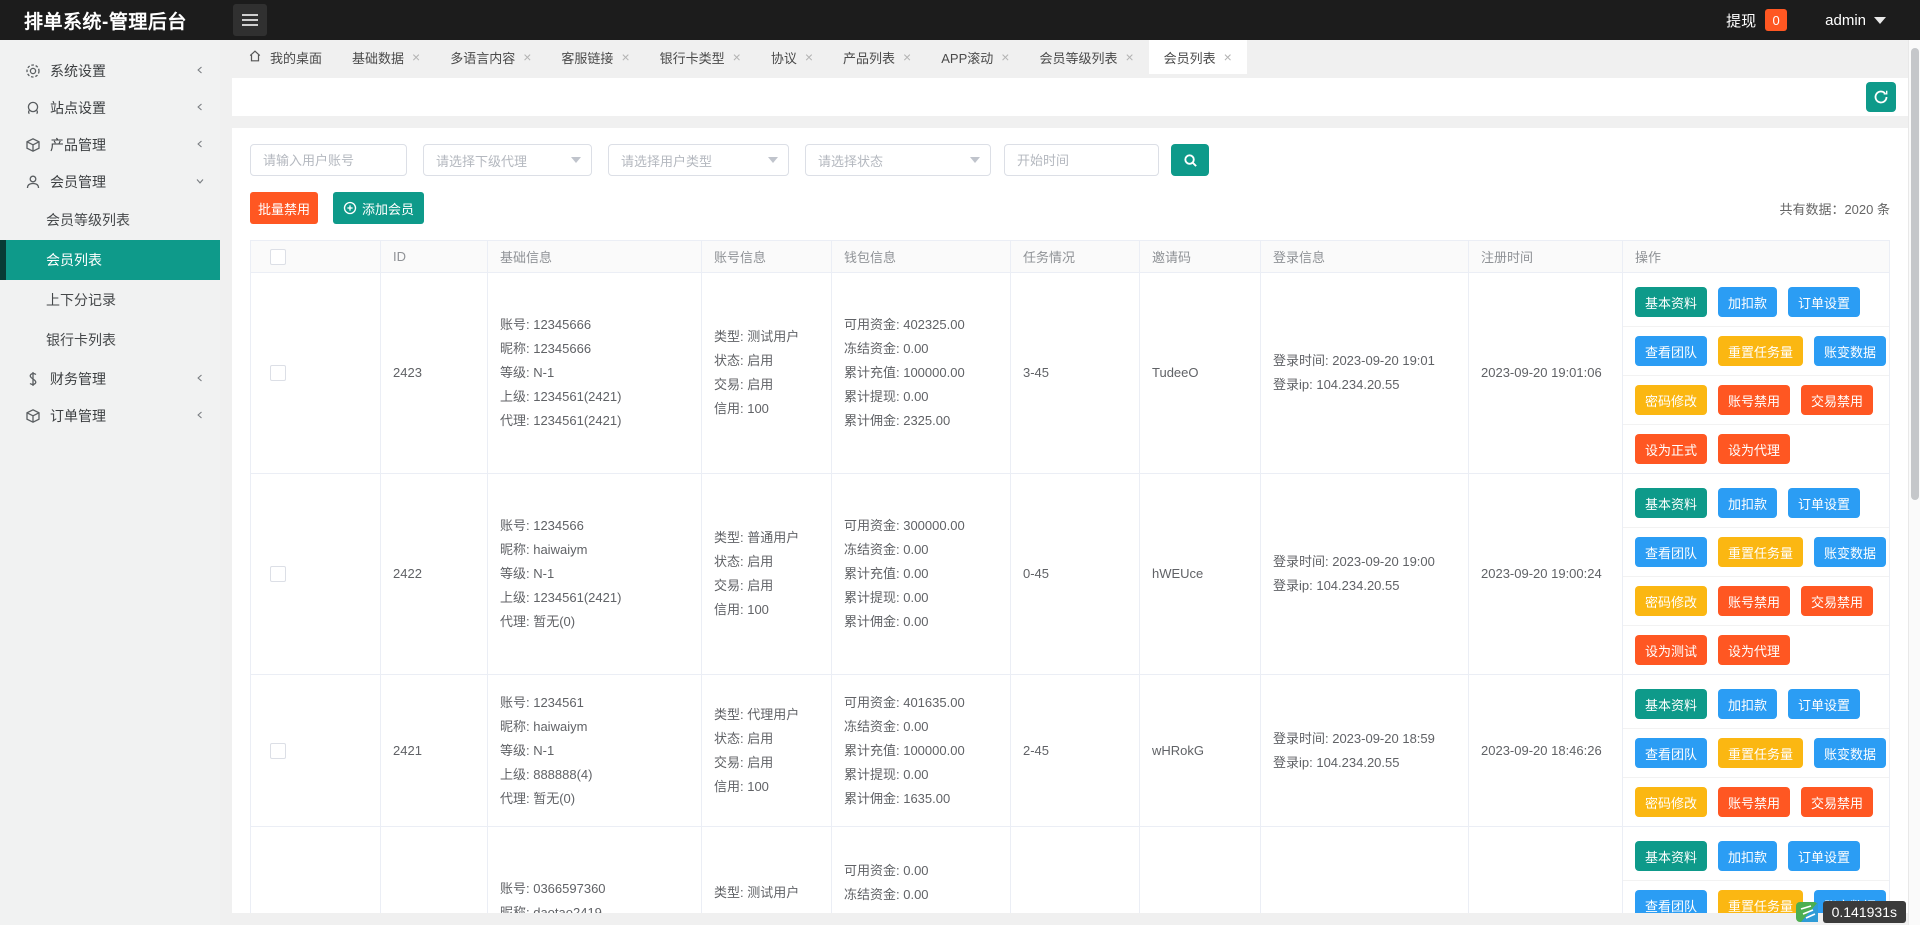 This screenshot has height=925, width=1920. Describe the element at coordinates (898, 160) in the screenshot. I see `status-select: 请选择状态` at that location.